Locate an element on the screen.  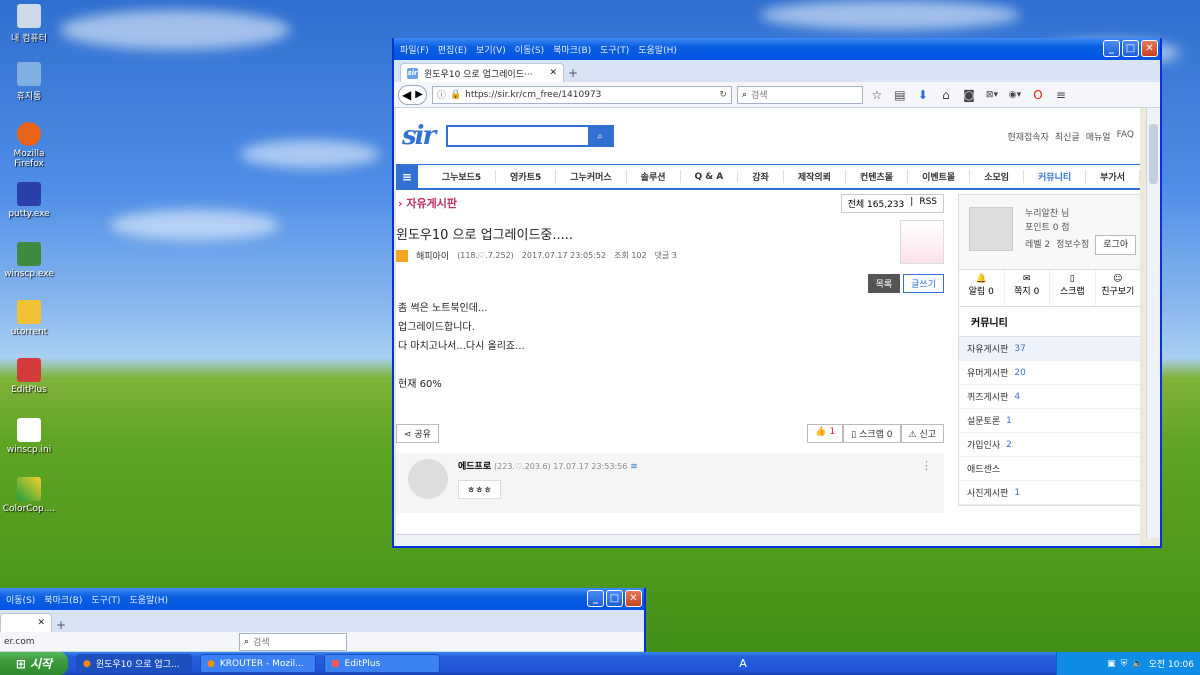
addon-icon: ⊠▾ is located at coordinates (992, 95).